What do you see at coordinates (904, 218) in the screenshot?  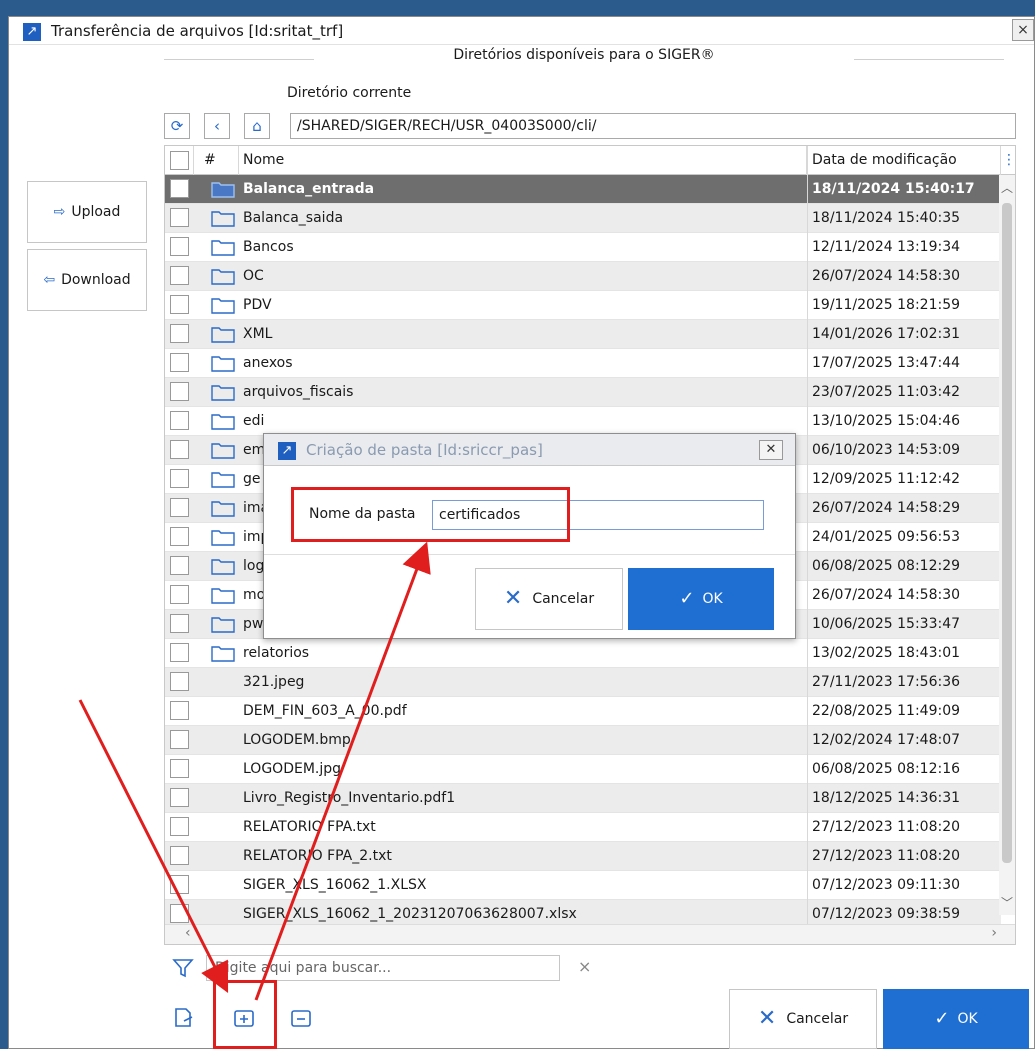 I see `row-date: 18/11/2024 15:40:35` at bounding box center [904, 218].